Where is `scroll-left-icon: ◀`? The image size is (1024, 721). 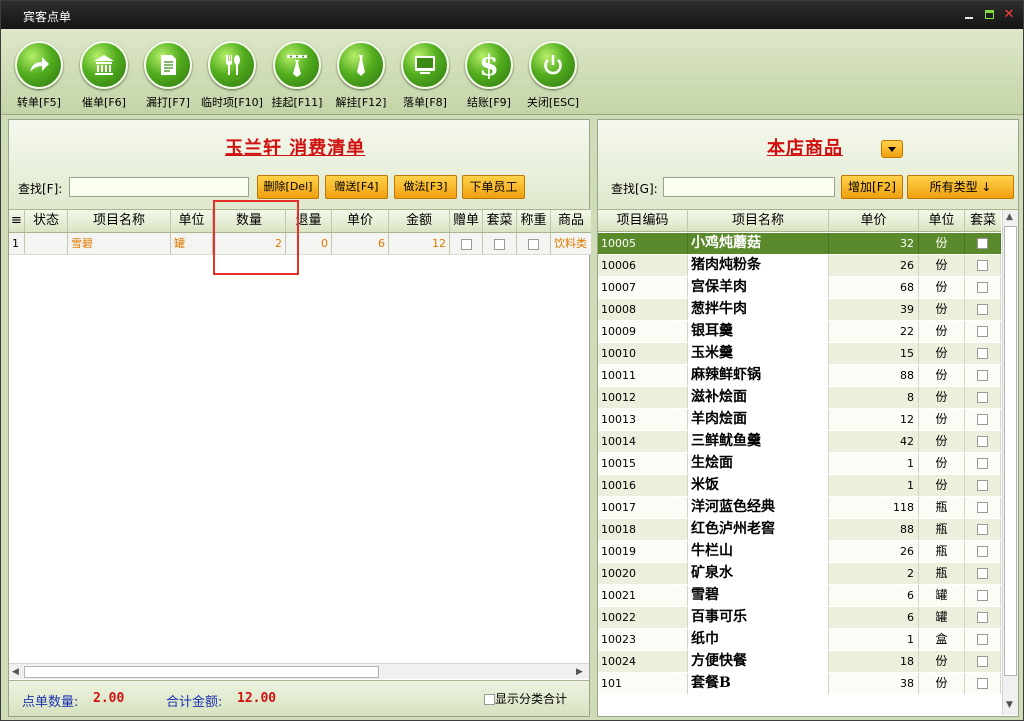 scroll-left-icon: ◀ is located at coordinates (15, 672).